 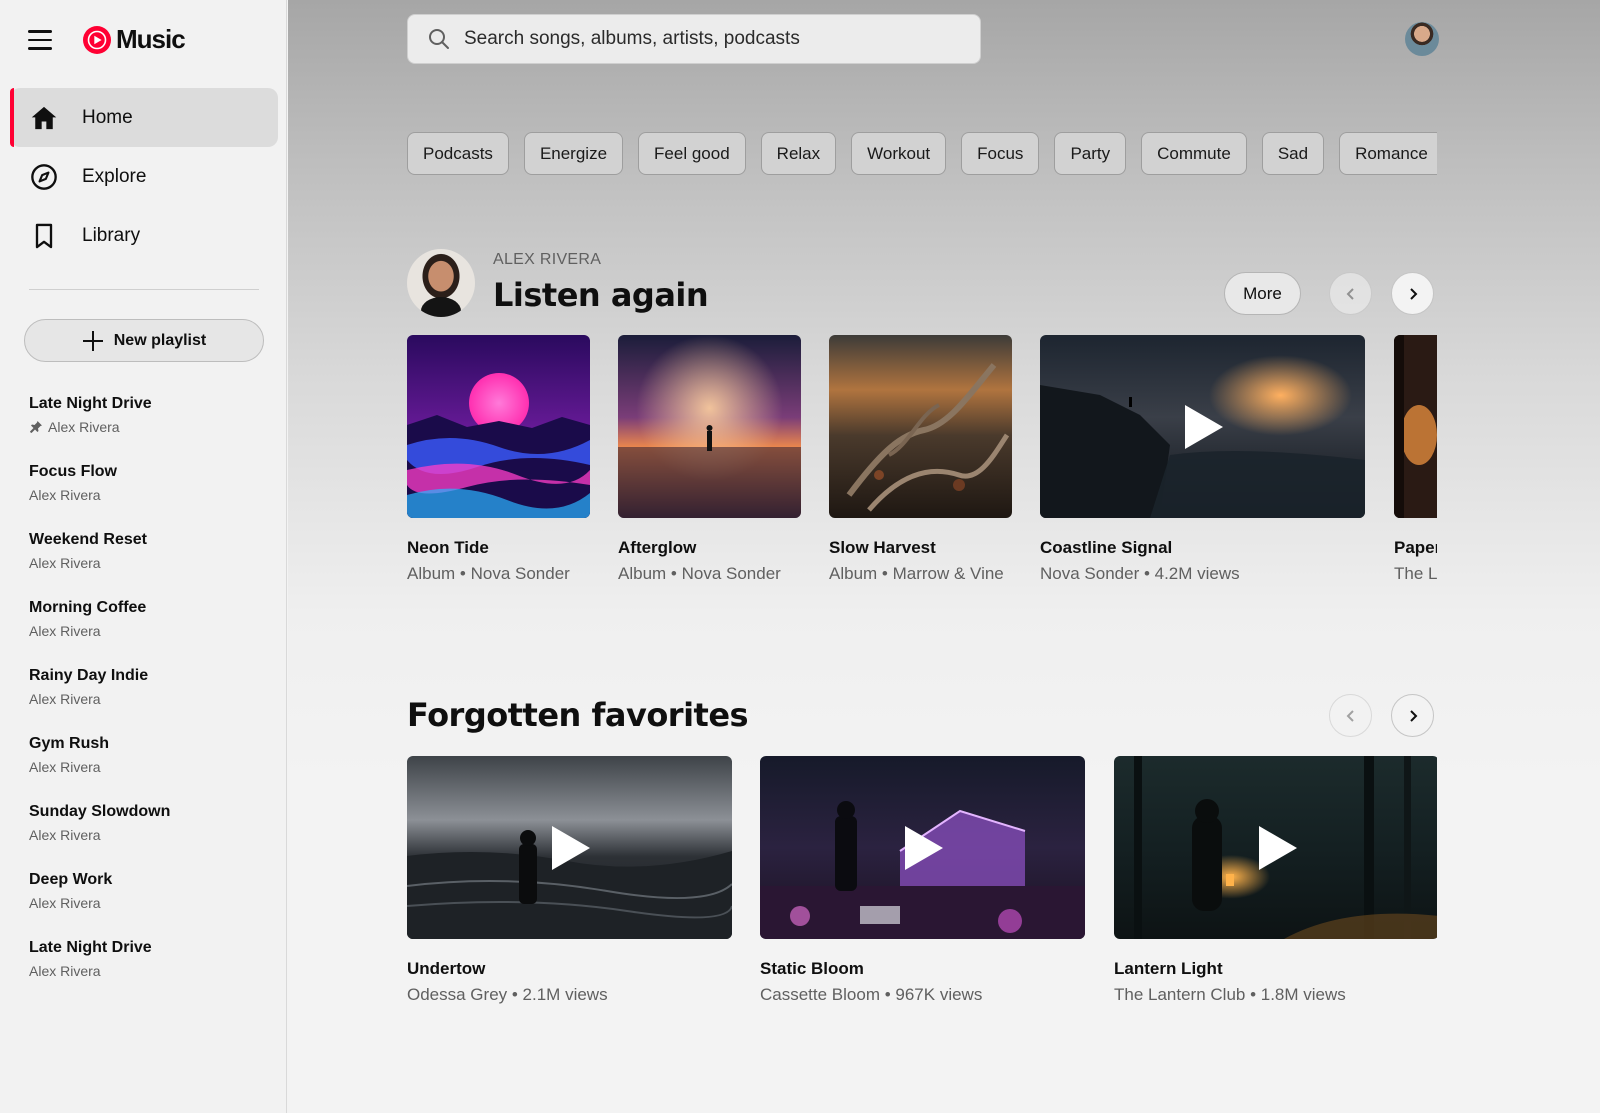 I want to click on card-partial: Paper The L, so click(x=1415, y=459).